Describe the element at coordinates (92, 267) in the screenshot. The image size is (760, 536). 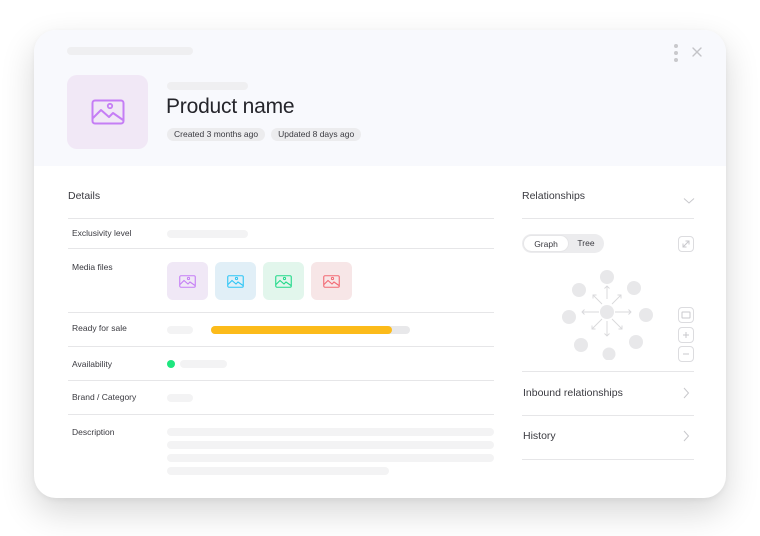
I see `media-files-label: Media files` at that location.